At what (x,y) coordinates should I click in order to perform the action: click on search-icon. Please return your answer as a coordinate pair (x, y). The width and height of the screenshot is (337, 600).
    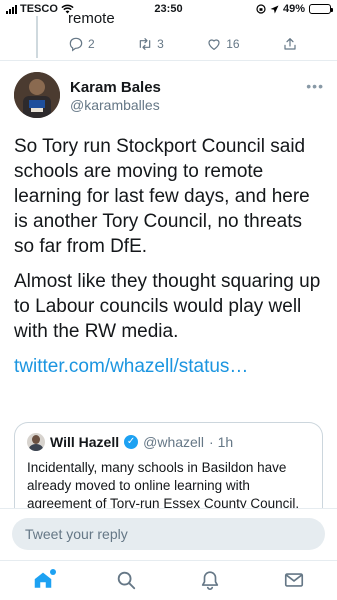
    Looking at the image, I should click on (126, 580).